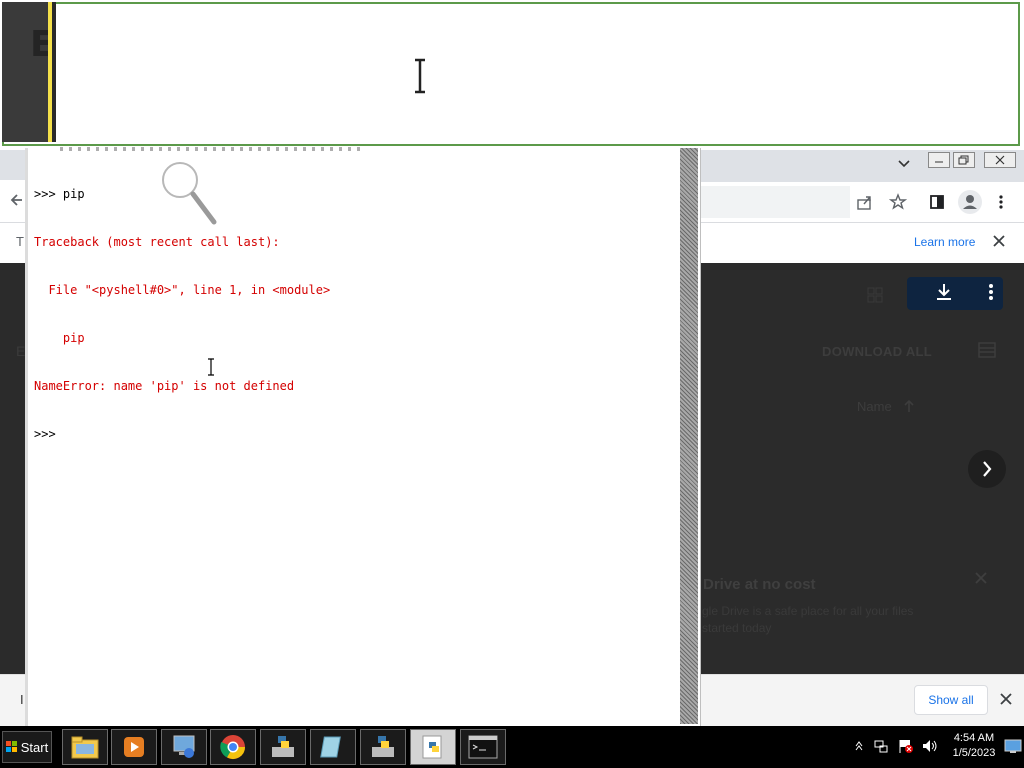 Image resolution: width=1024 pixels, height=768 pixels. I want to click on promo-title: Drive at no cost, so click(759, 584).